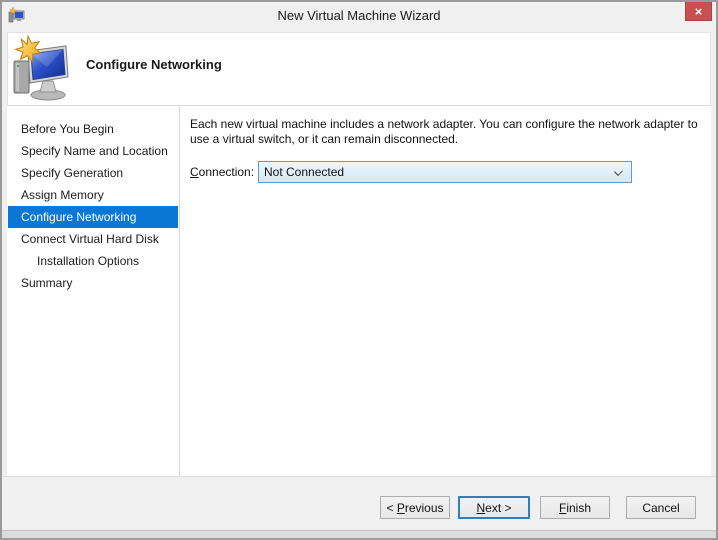  I want to click on close-button: ×, so click(698, 11).